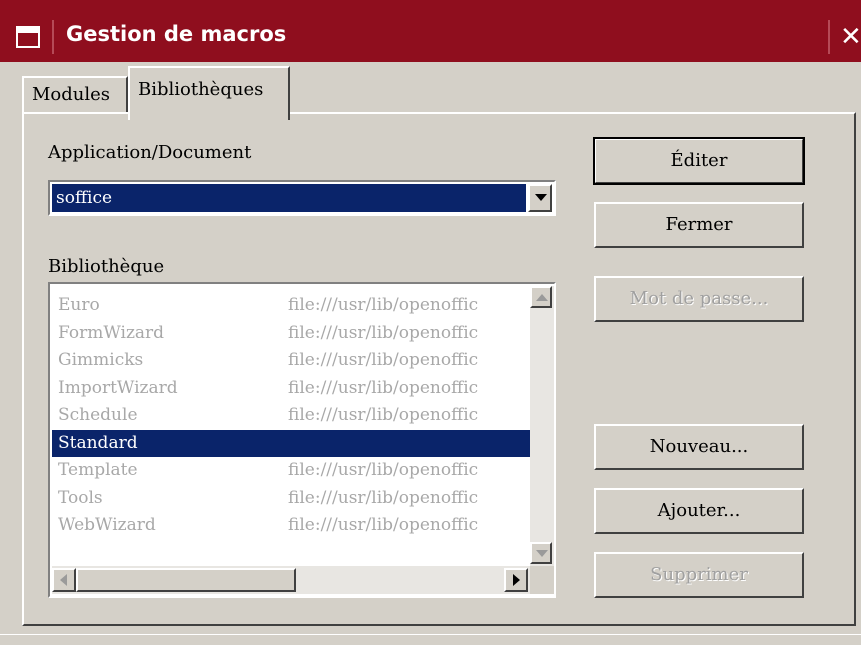 The image size is (861, 645). What do you see at coordinates (291, 443) in the screenshot?
I see `list-item: Standard` at bounding box center [291, 443].